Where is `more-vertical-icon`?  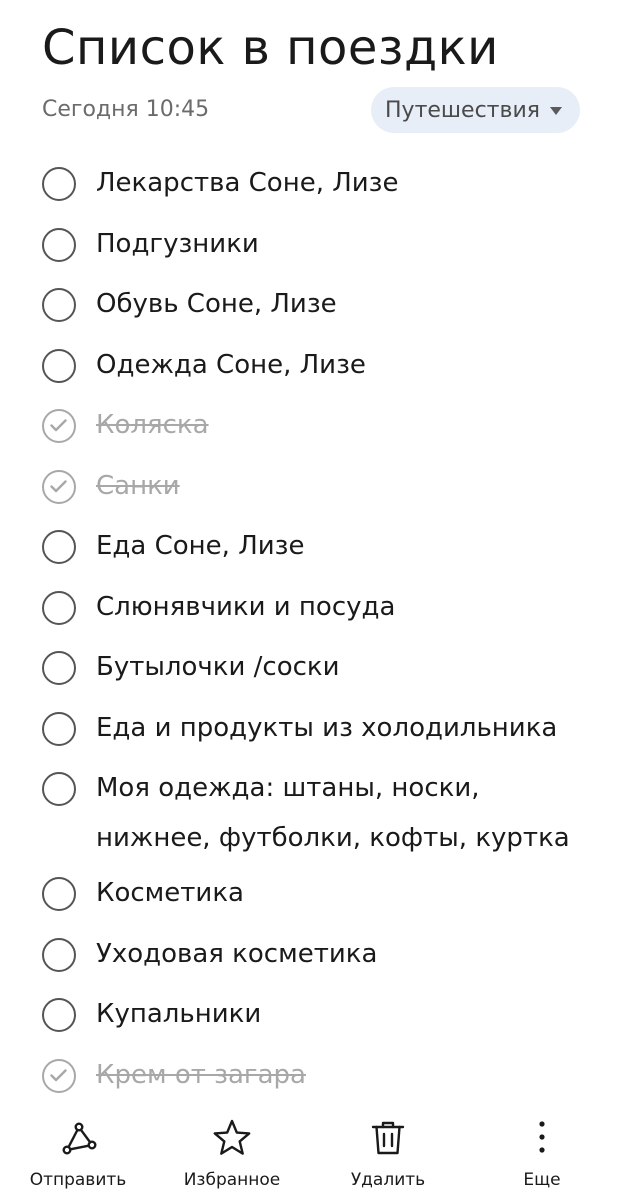 more-vertical-icon is located at coordinates (542, 1137).